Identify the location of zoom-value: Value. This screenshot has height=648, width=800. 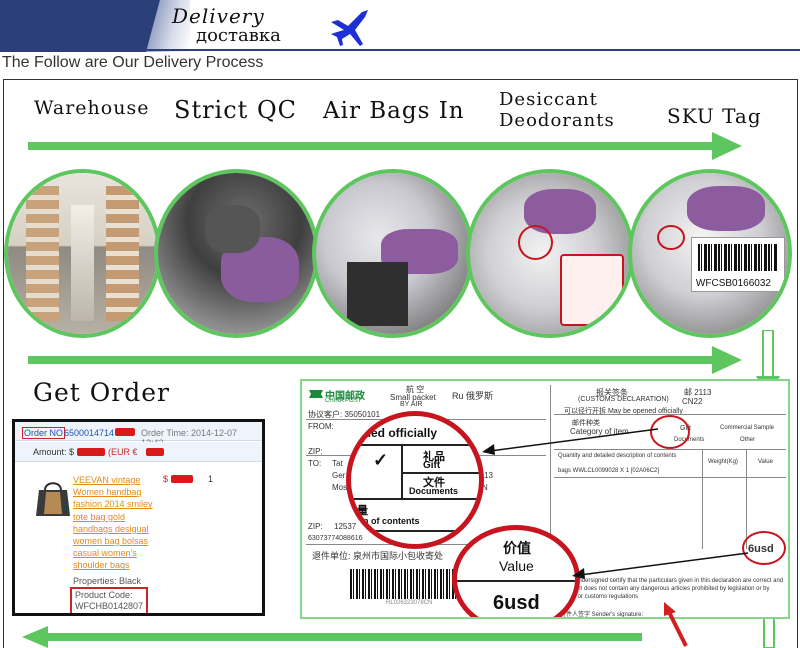
(516, 566).